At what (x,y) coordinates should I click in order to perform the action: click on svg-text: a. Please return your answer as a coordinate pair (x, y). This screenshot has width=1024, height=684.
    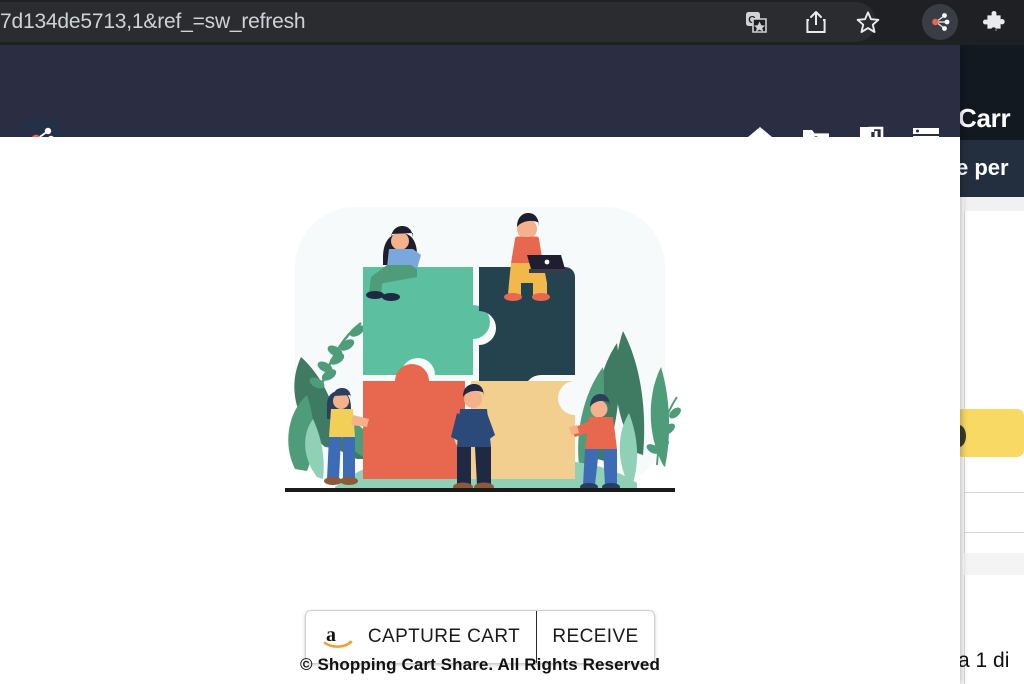
    Looking at the image, I should click on (331, 635).